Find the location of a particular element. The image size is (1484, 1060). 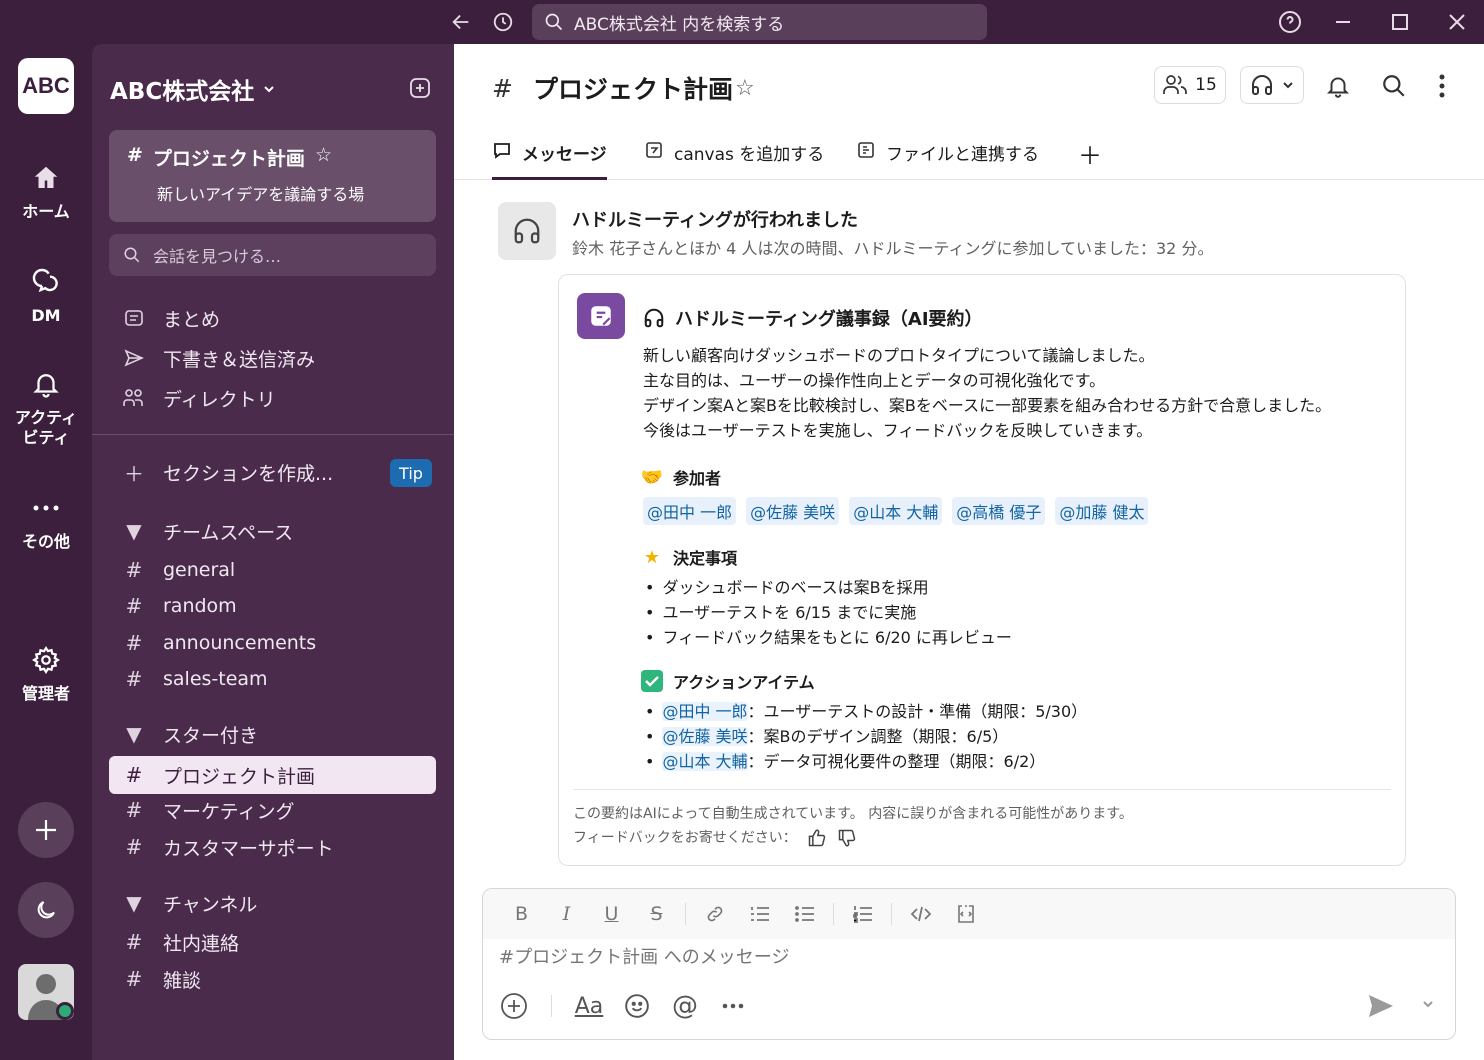

member-count: 15 is located at coordinates (1206, 85).